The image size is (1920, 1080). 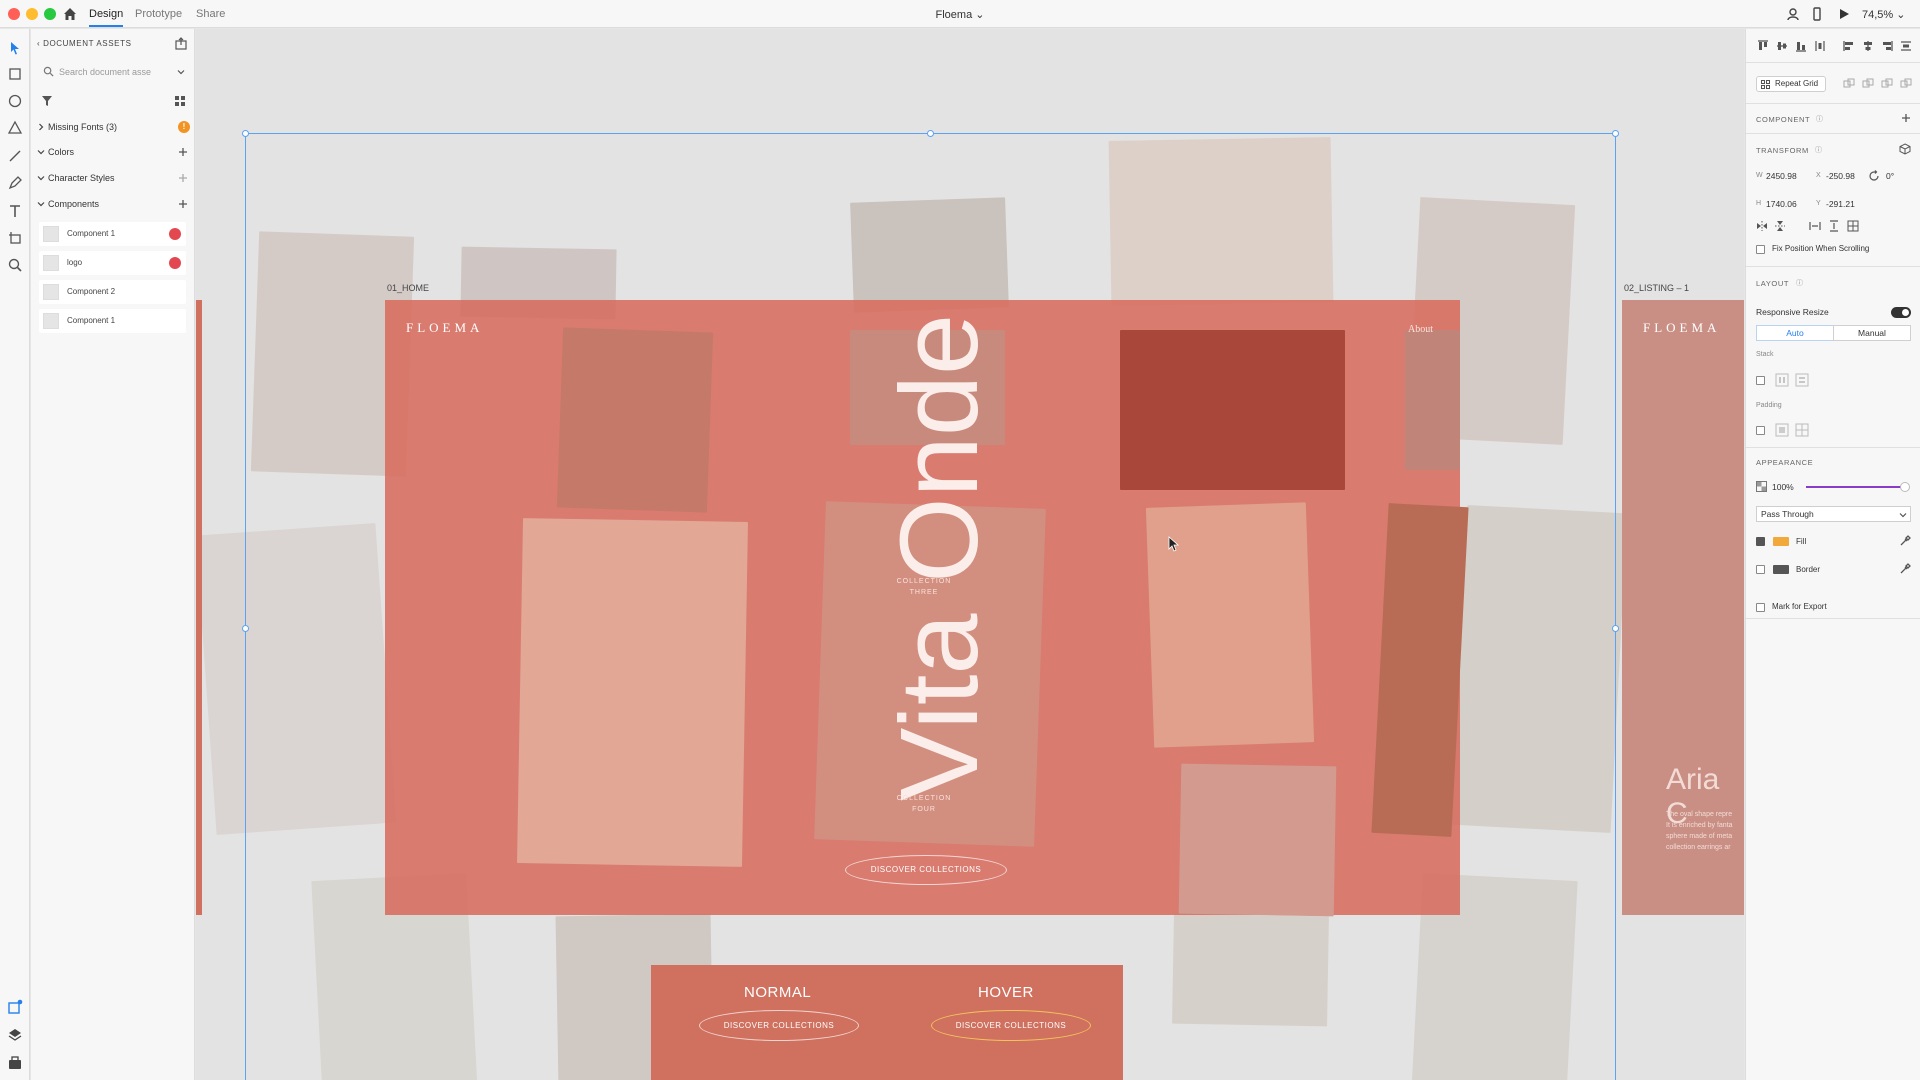 I want to click on info-icon: ⓘ, so click(x=1799, y=283).